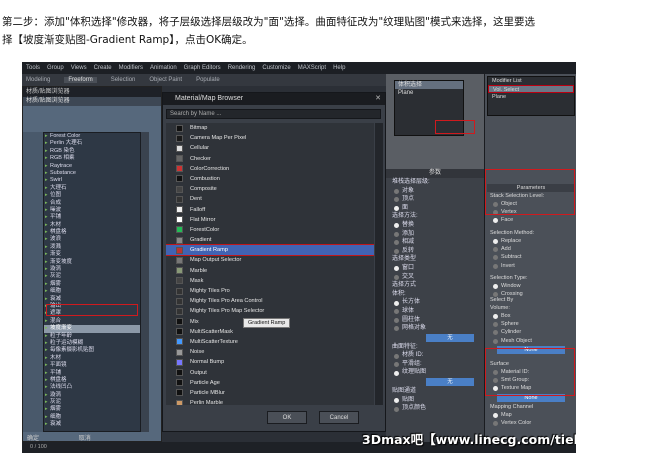  I want to click on menu-item: Customize, so click(276, 68).